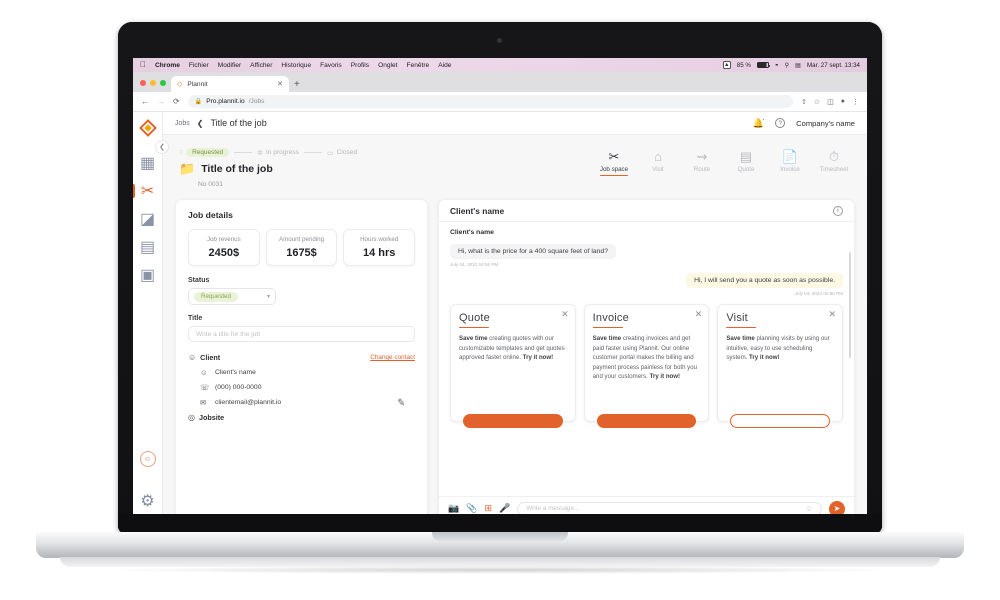 The height and width of the screenshot is (600, 1000). I want to click on tools-icon: ✂, so click(614, 156).